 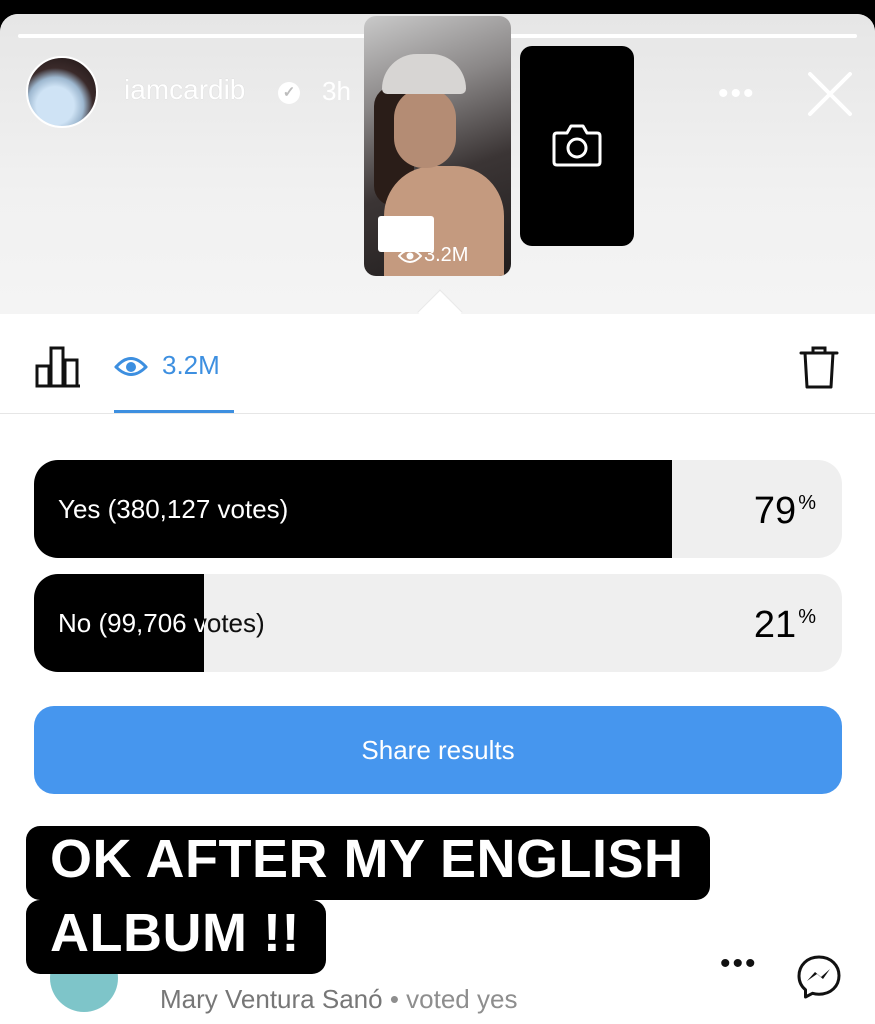 I want to click on viewer-toolbar: 3.2M, so click(x=437, y=364).